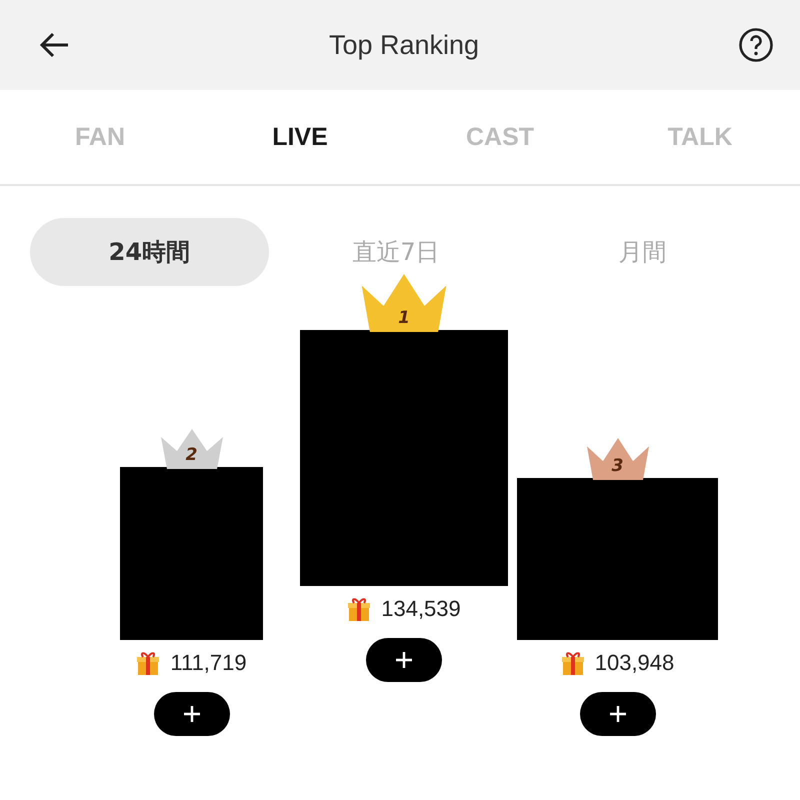 This screenshot has height=800, width=800. I want to click on page-title: Top Ranking, so click(404, 45).